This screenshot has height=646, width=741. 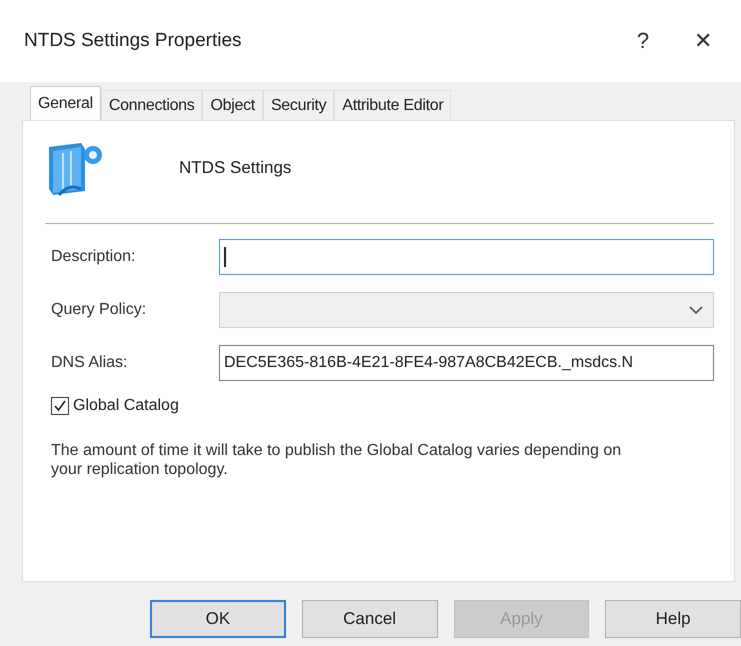 What do you see at coordinates (65, 103) in the screenshot?
I see `tab: General` at bounding box center [65, 103].